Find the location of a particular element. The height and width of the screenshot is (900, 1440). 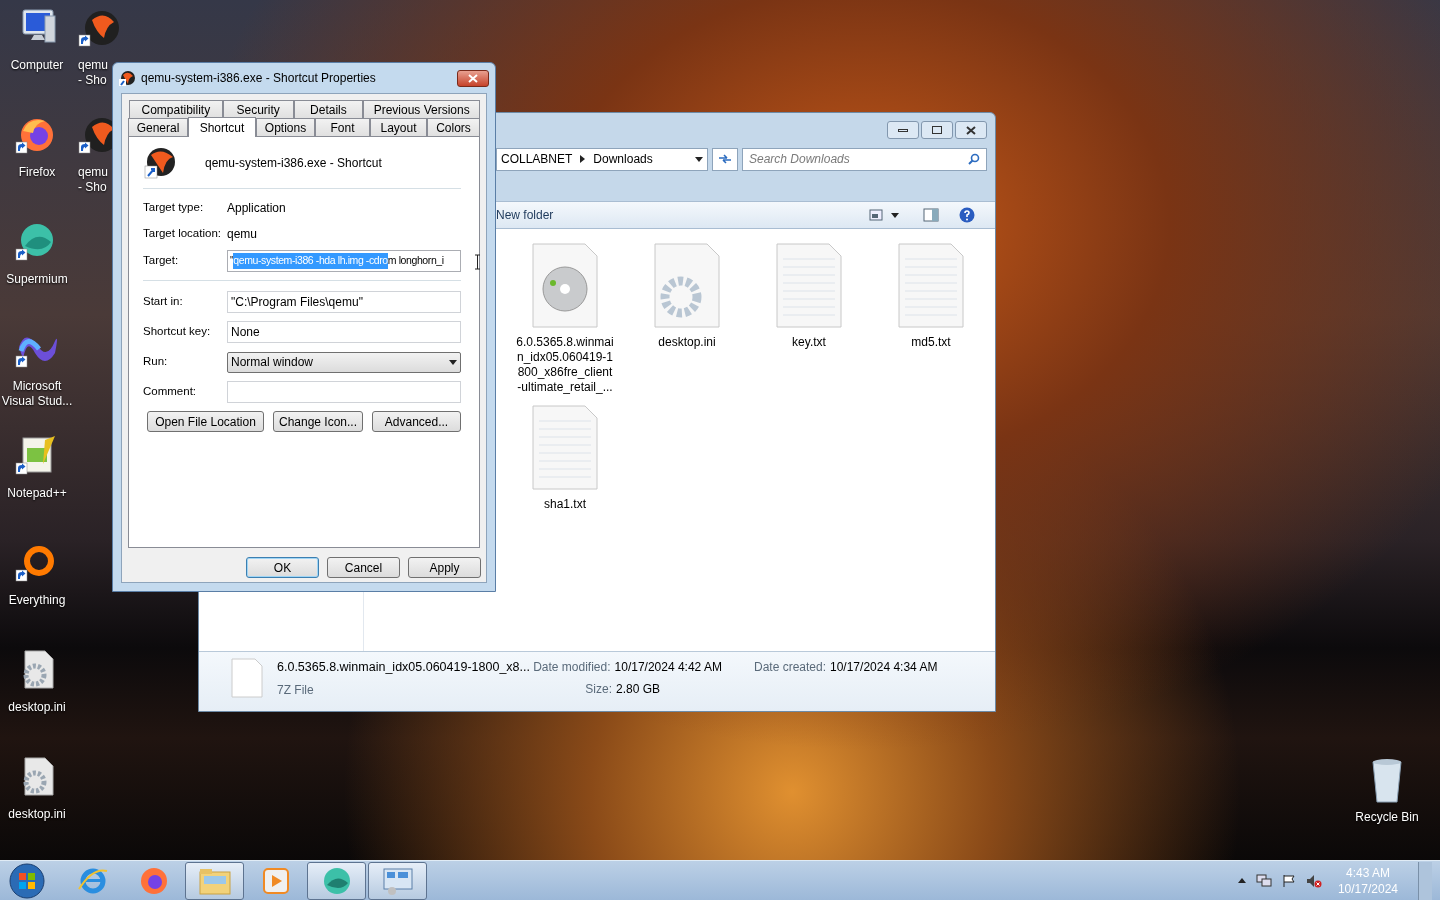

minimize-icon is located at coordinates (903, 130).